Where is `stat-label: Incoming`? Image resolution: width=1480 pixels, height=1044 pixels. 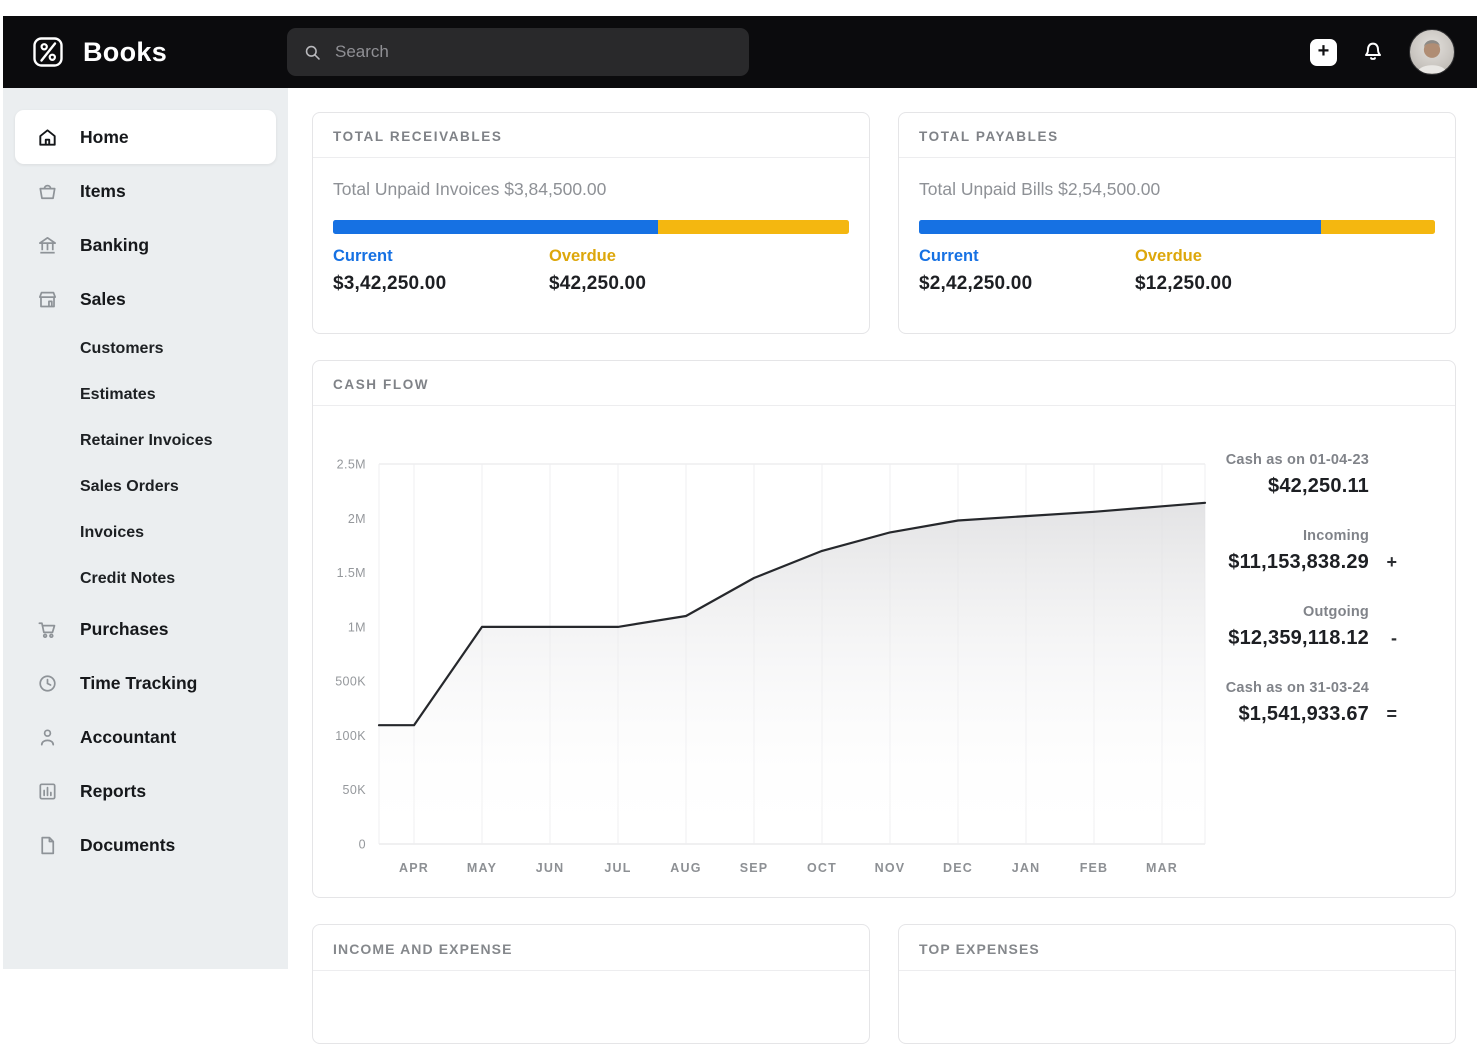 stat-label: Incoming is located at coordinates (1335, 536).